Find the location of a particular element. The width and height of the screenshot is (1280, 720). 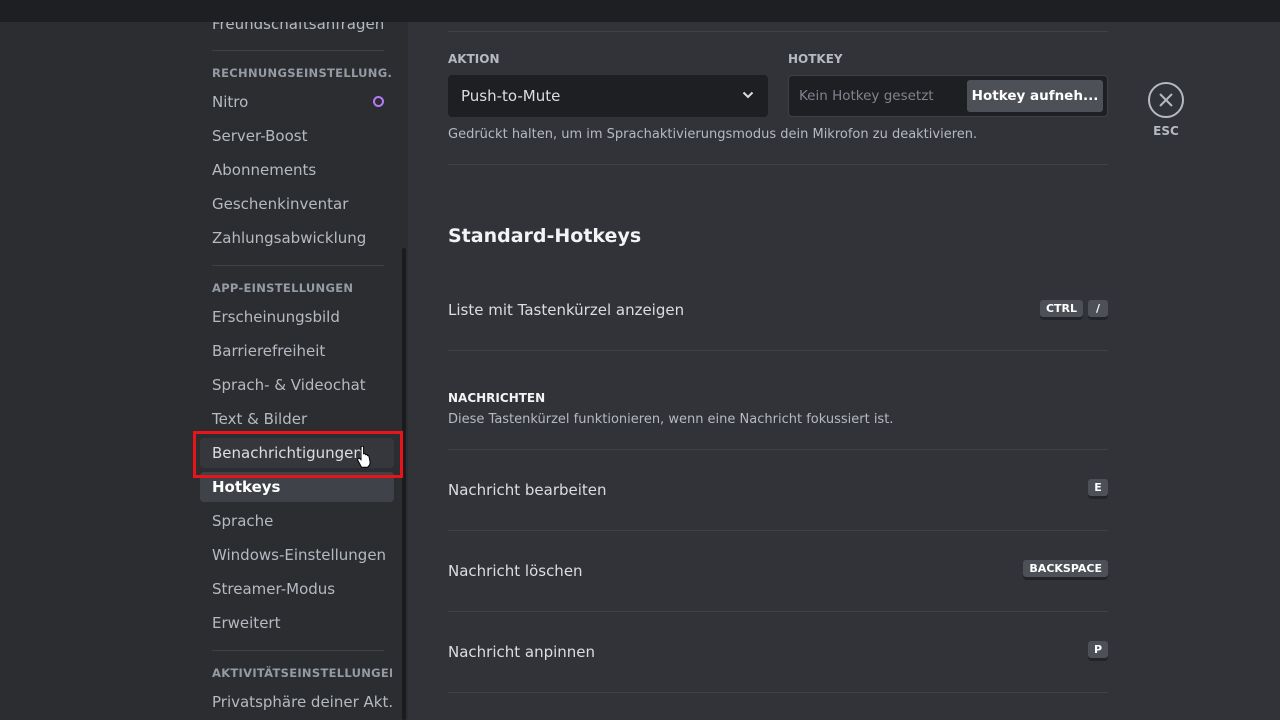

sidebar-scrollbar is located at coordinates (404, 484).